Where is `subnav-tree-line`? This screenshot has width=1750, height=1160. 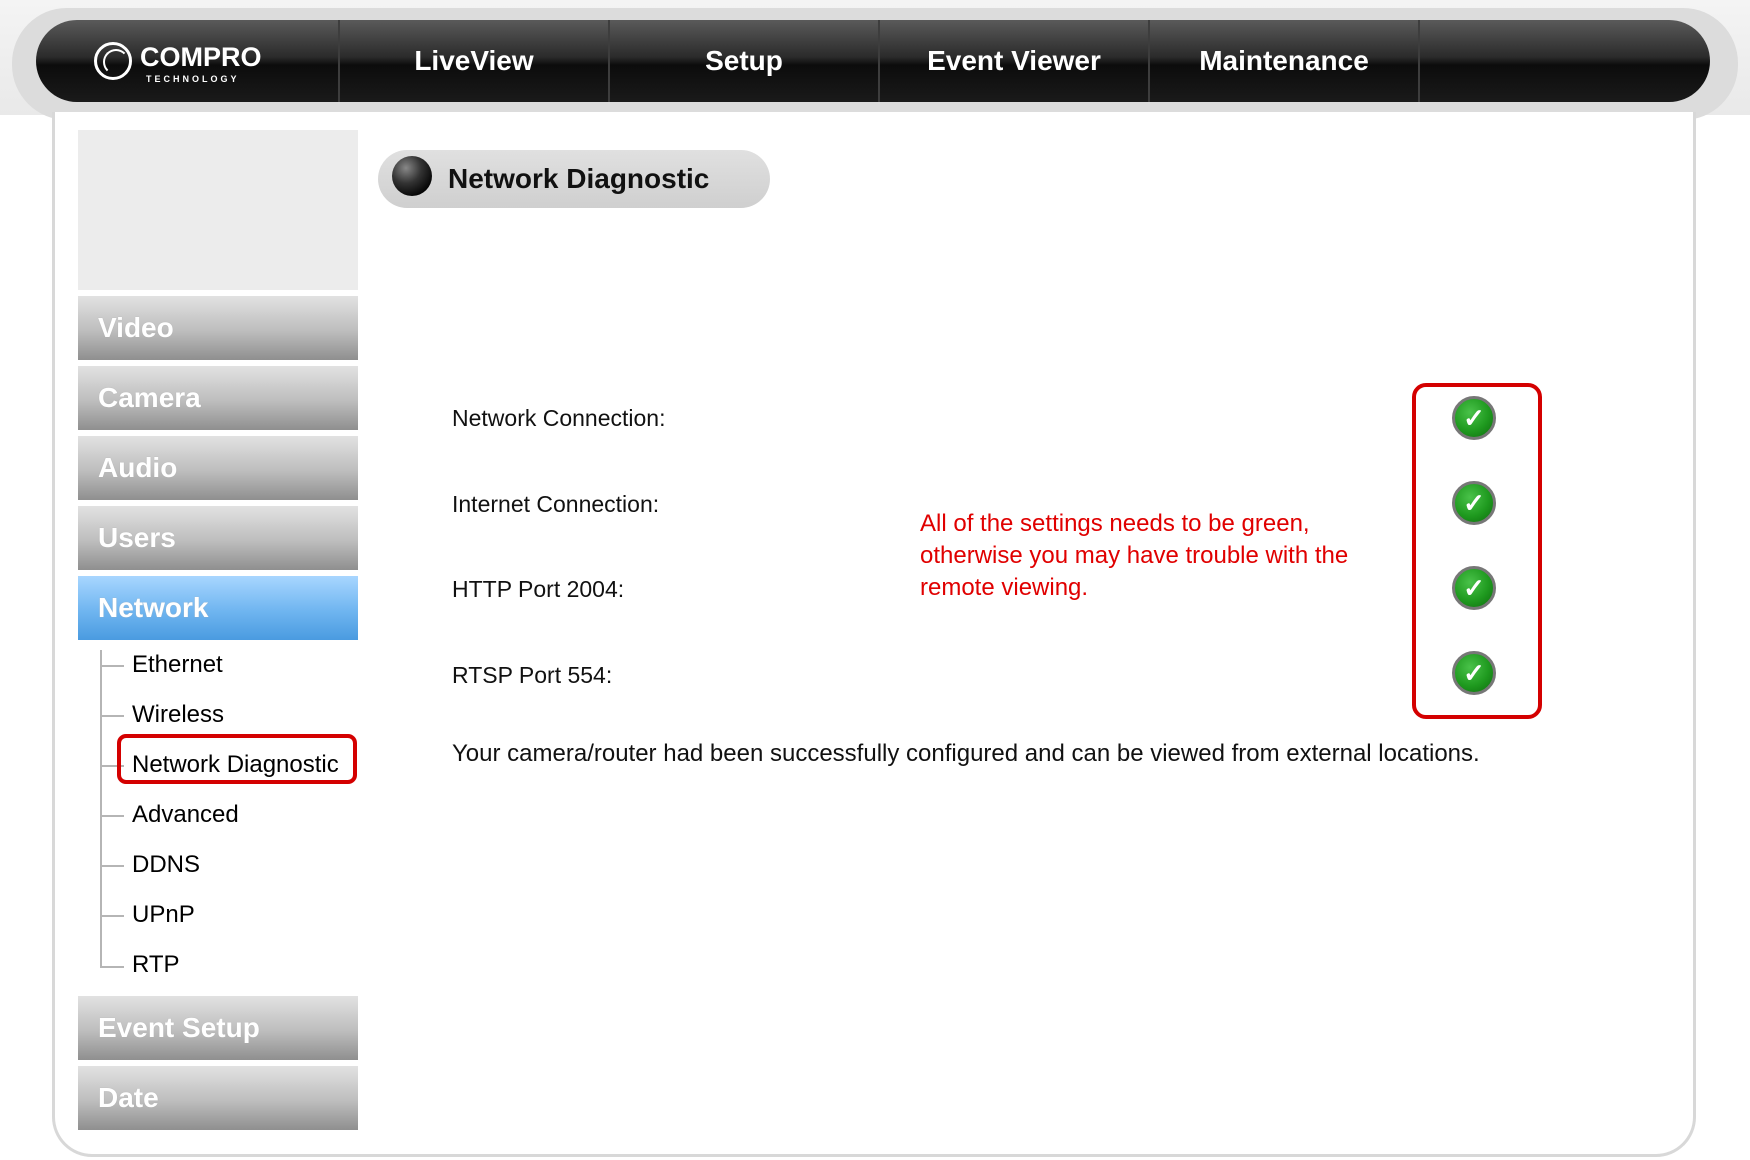
subnav-tree-line is located at coordinates (101, 809).